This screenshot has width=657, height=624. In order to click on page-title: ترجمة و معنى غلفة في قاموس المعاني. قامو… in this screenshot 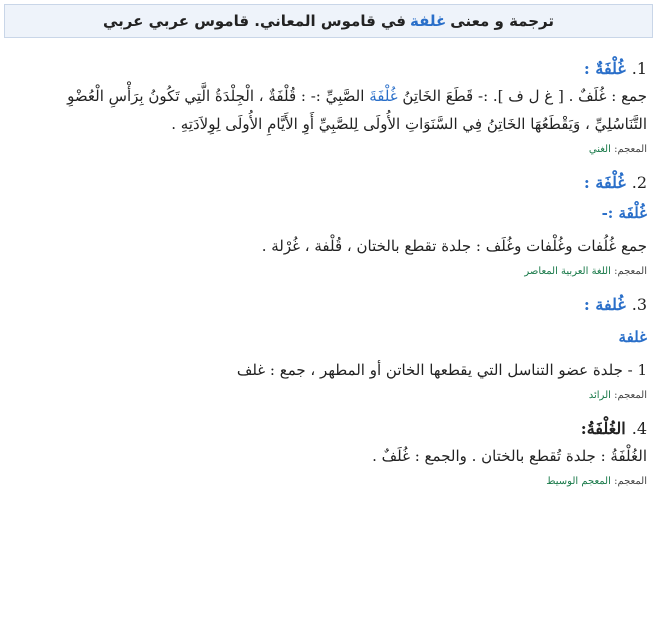, I will do `click(328, 21)`.